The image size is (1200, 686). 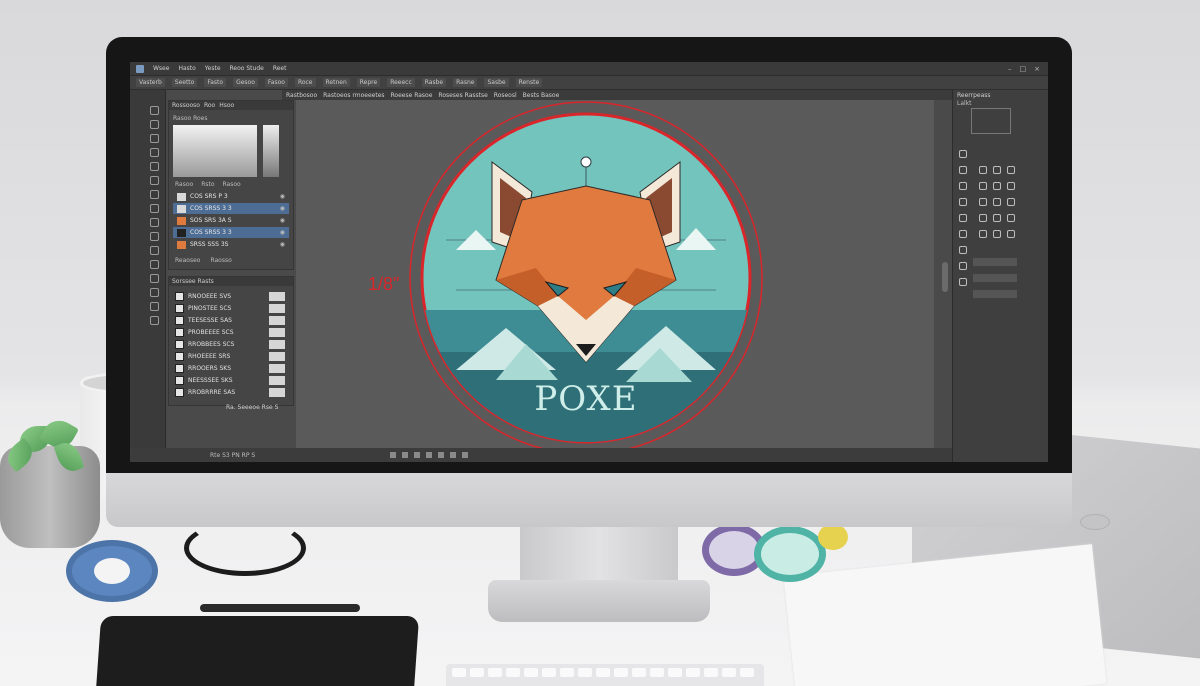 I want to click on style-row: RROBBEES SCS, so click(x=230, y=344).